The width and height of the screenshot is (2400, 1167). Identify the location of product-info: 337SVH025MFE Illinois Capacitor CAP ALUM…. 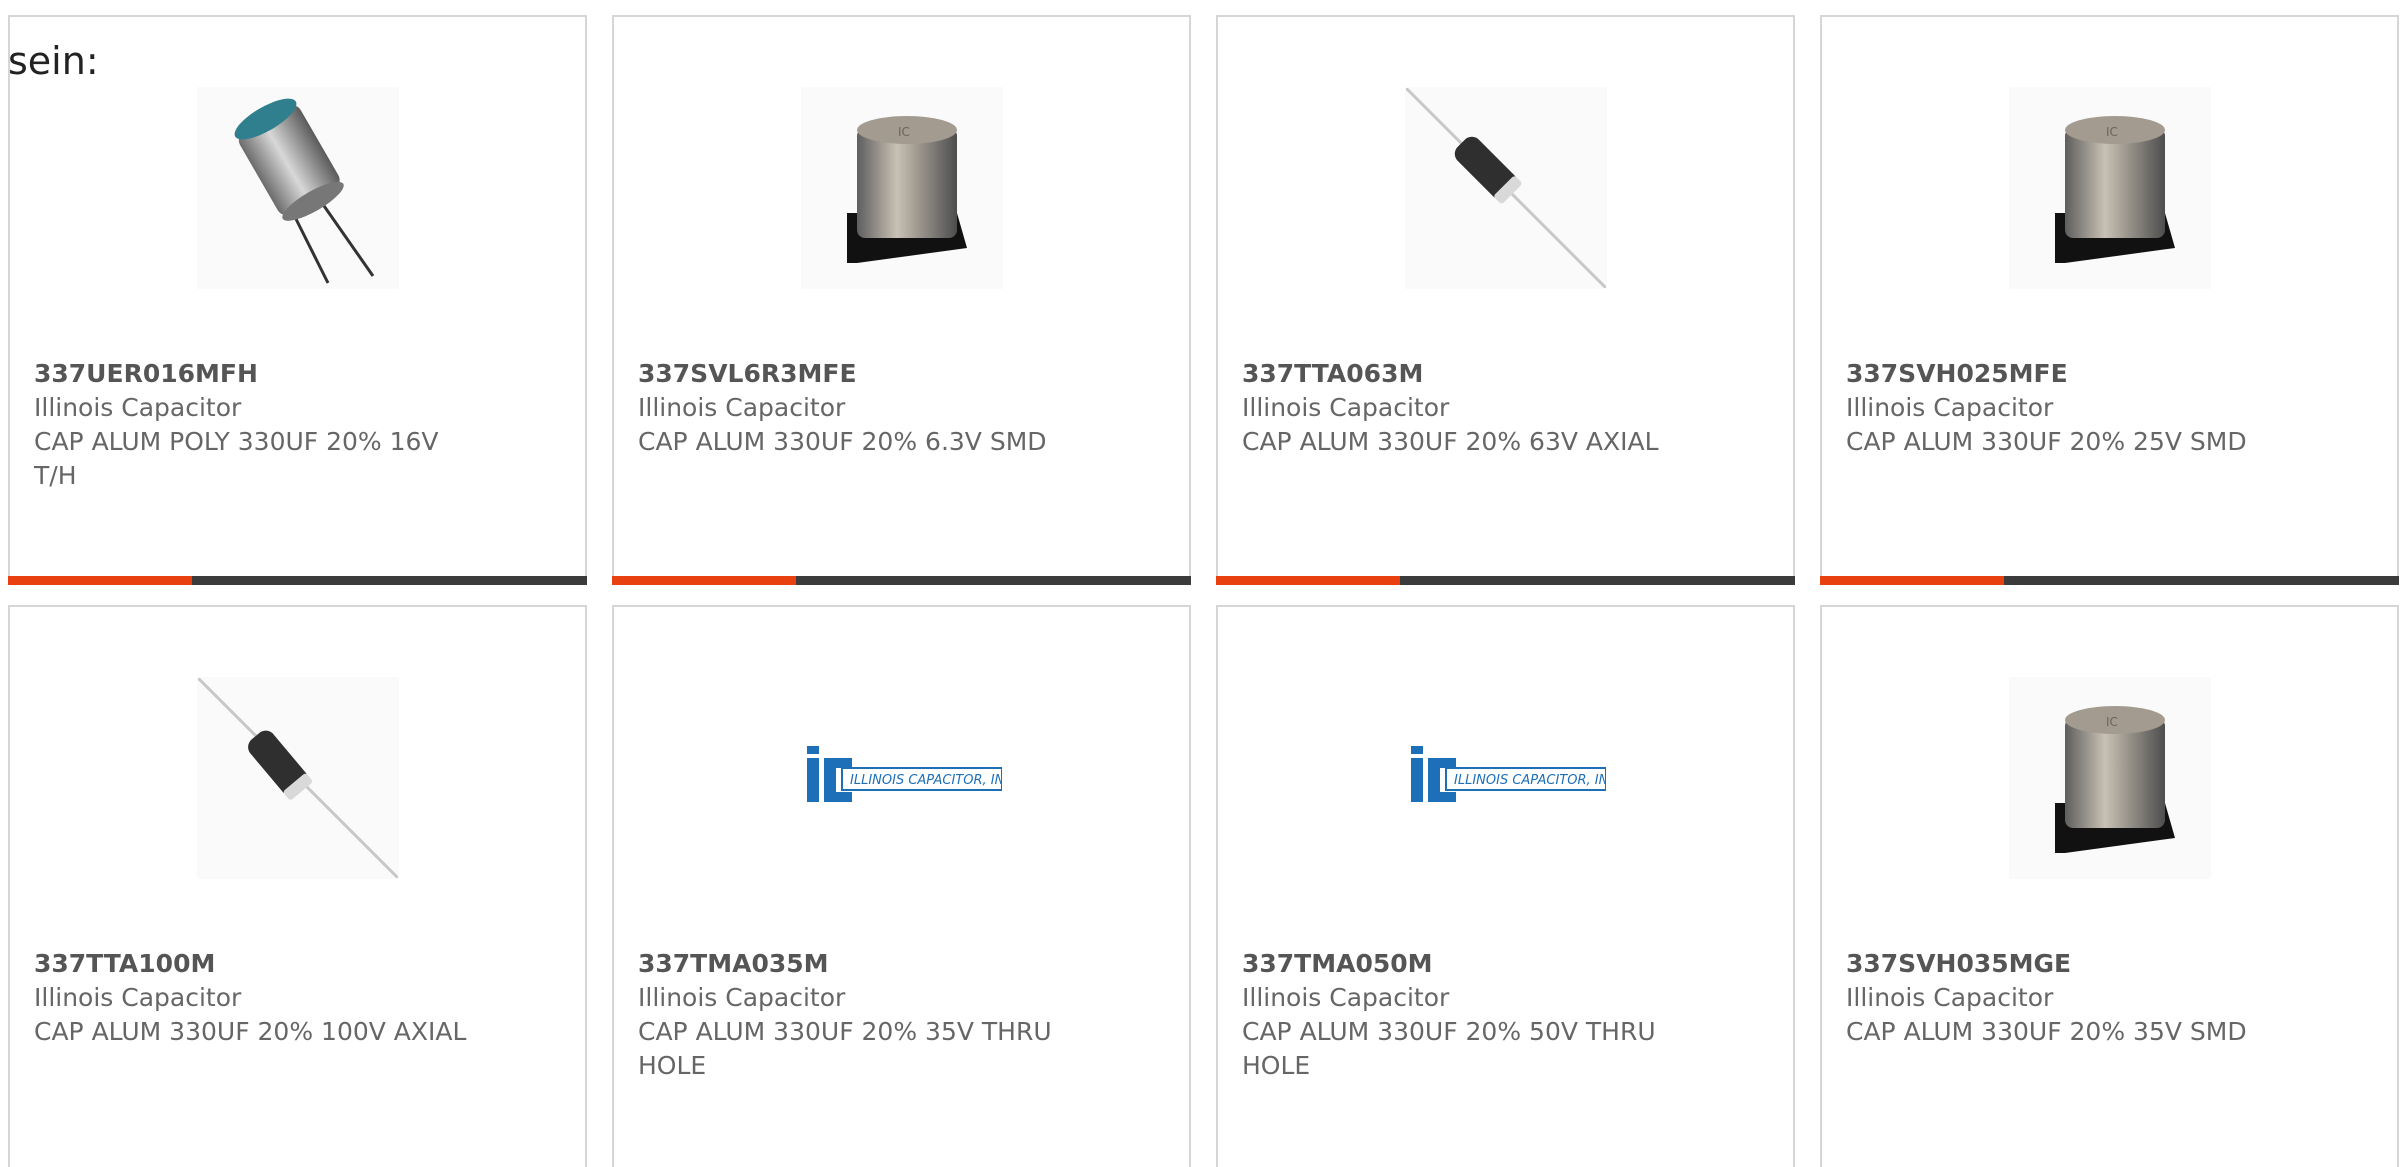
(2066, 408).